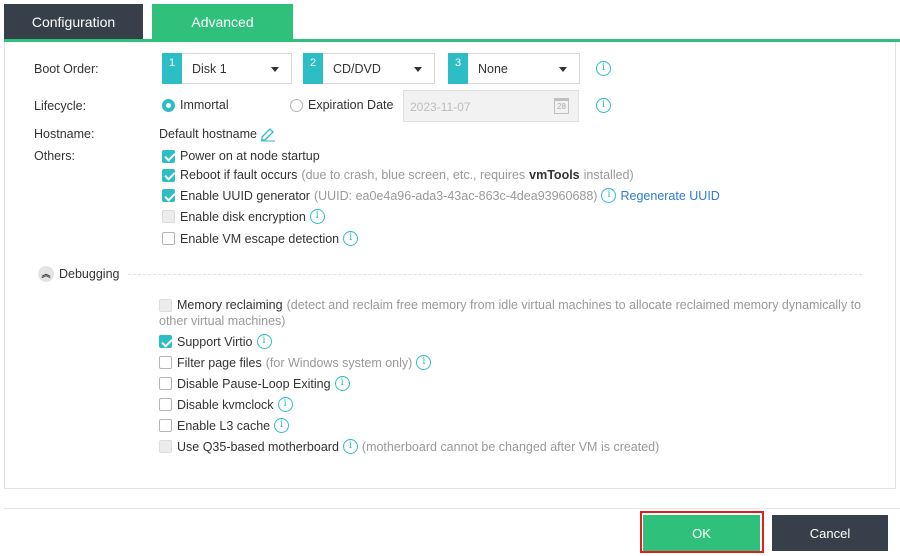  I want to click on boot-order-2-select: CD/DVD, so click(379, 68).